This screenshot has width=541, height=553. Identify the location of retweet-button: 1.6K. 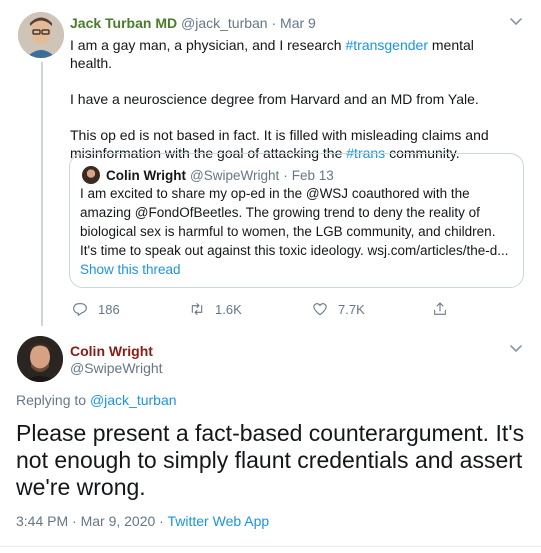
(215, 309).